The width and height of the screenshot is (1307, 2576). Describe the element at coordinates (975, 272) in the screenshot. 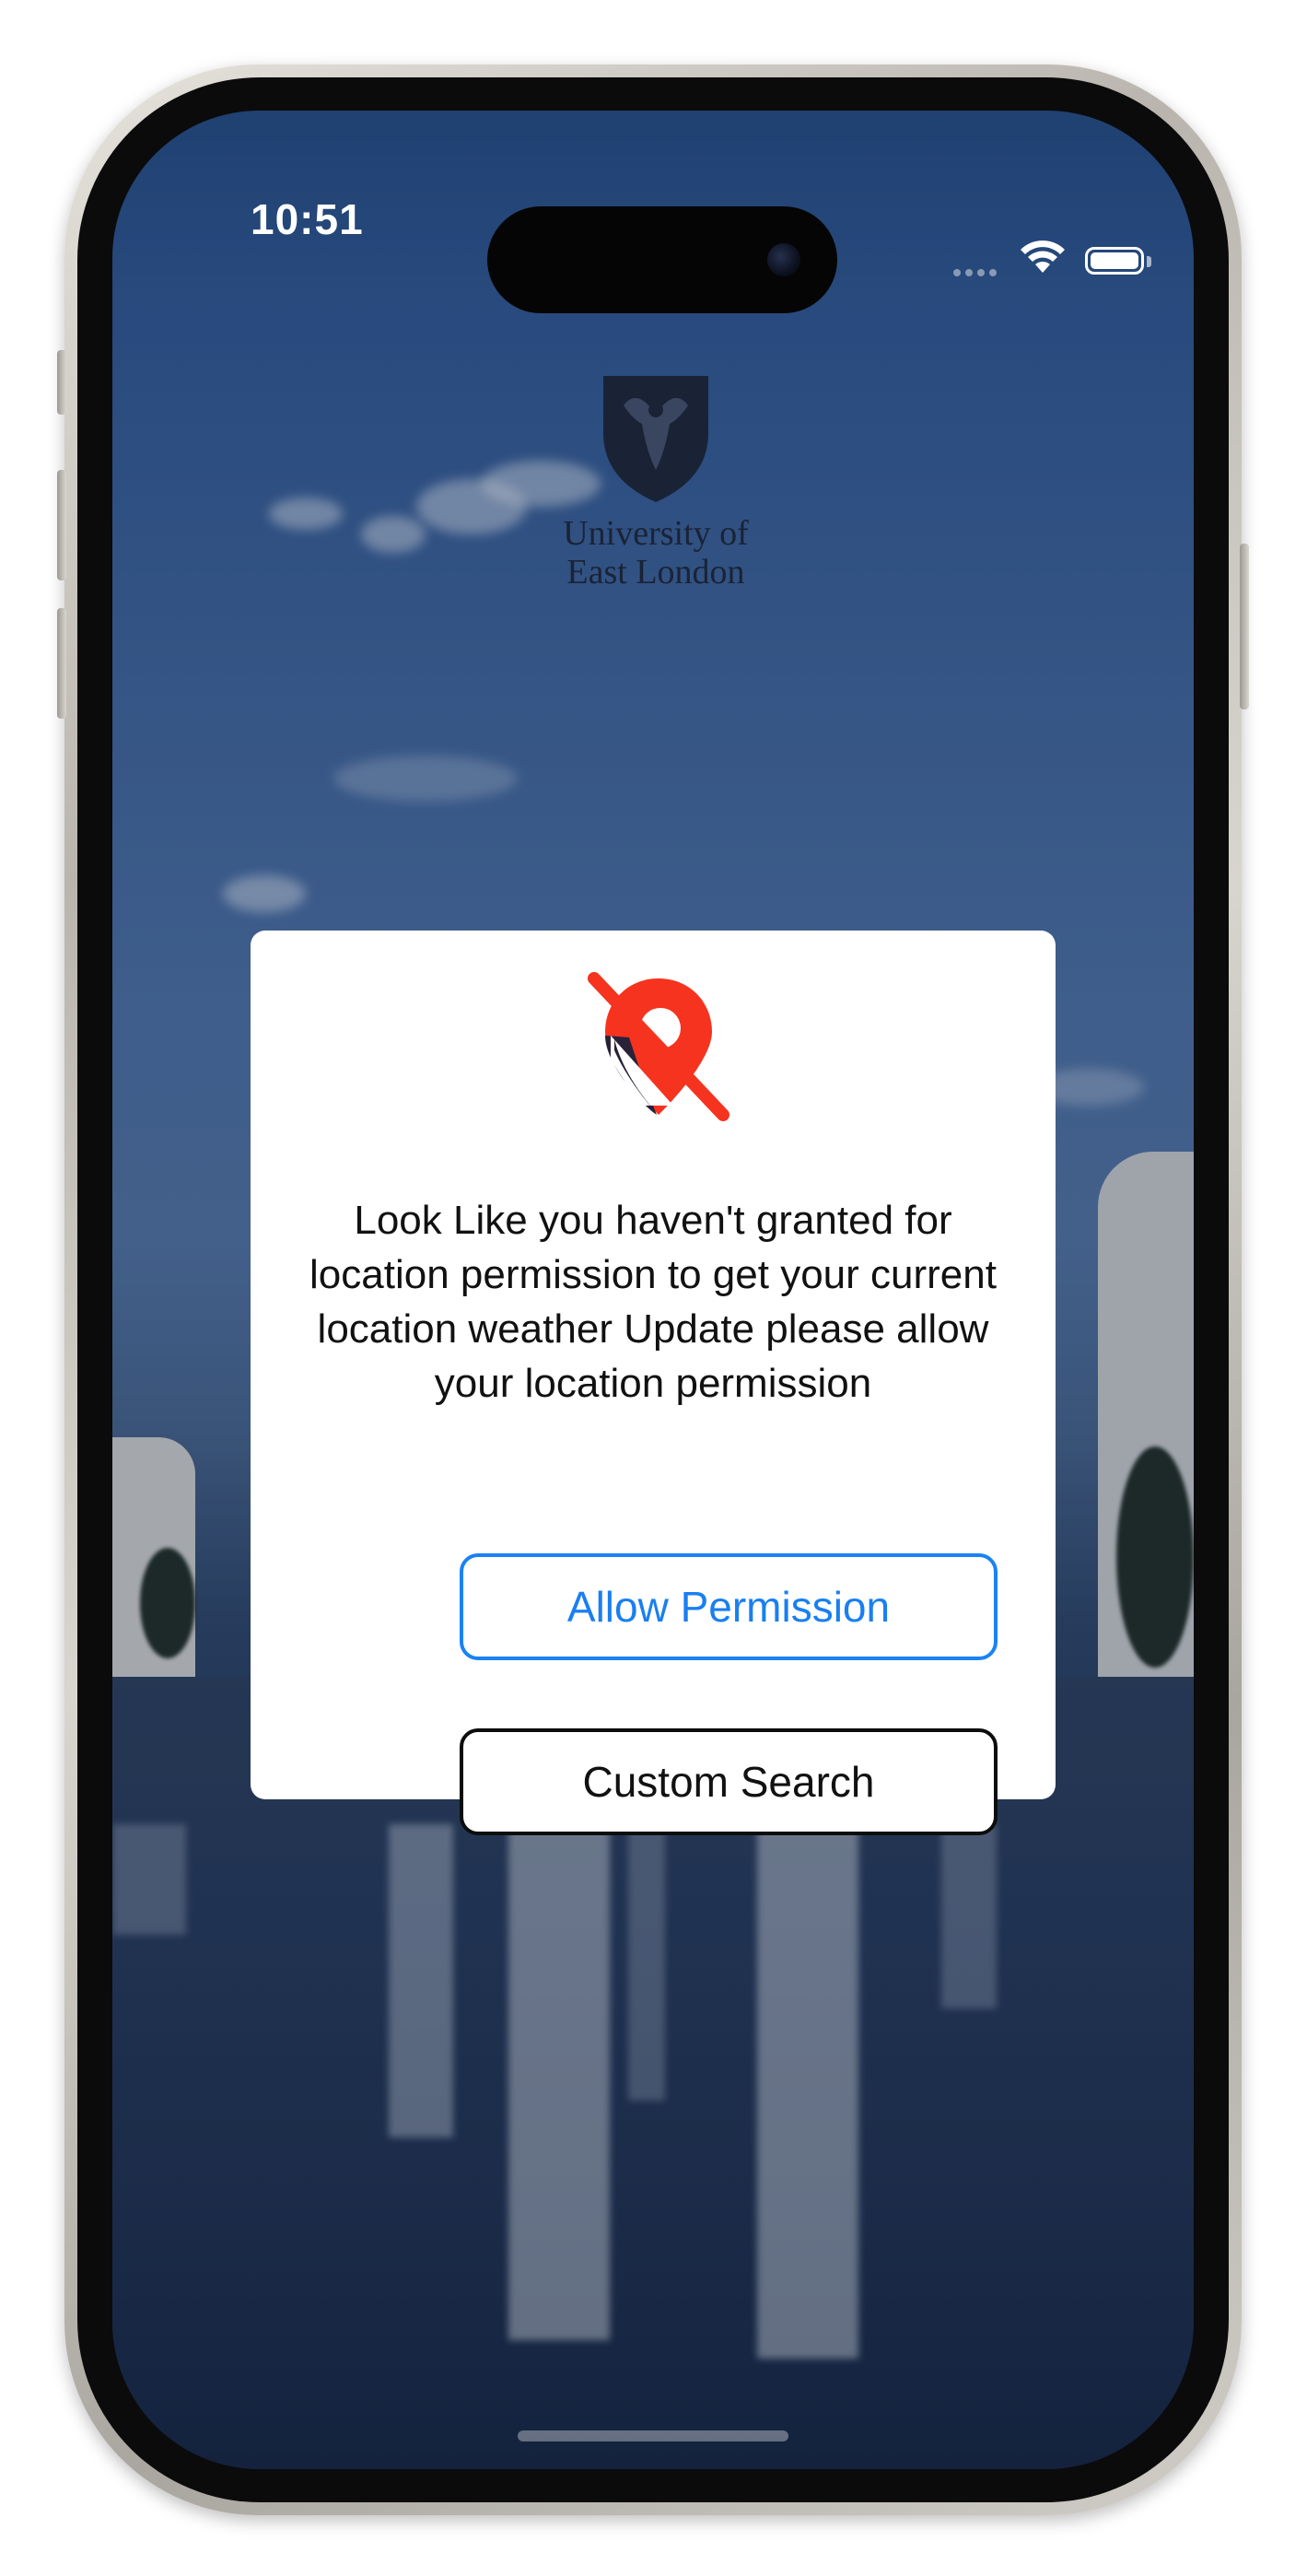

I see `cellular-signal-icon` at that location.